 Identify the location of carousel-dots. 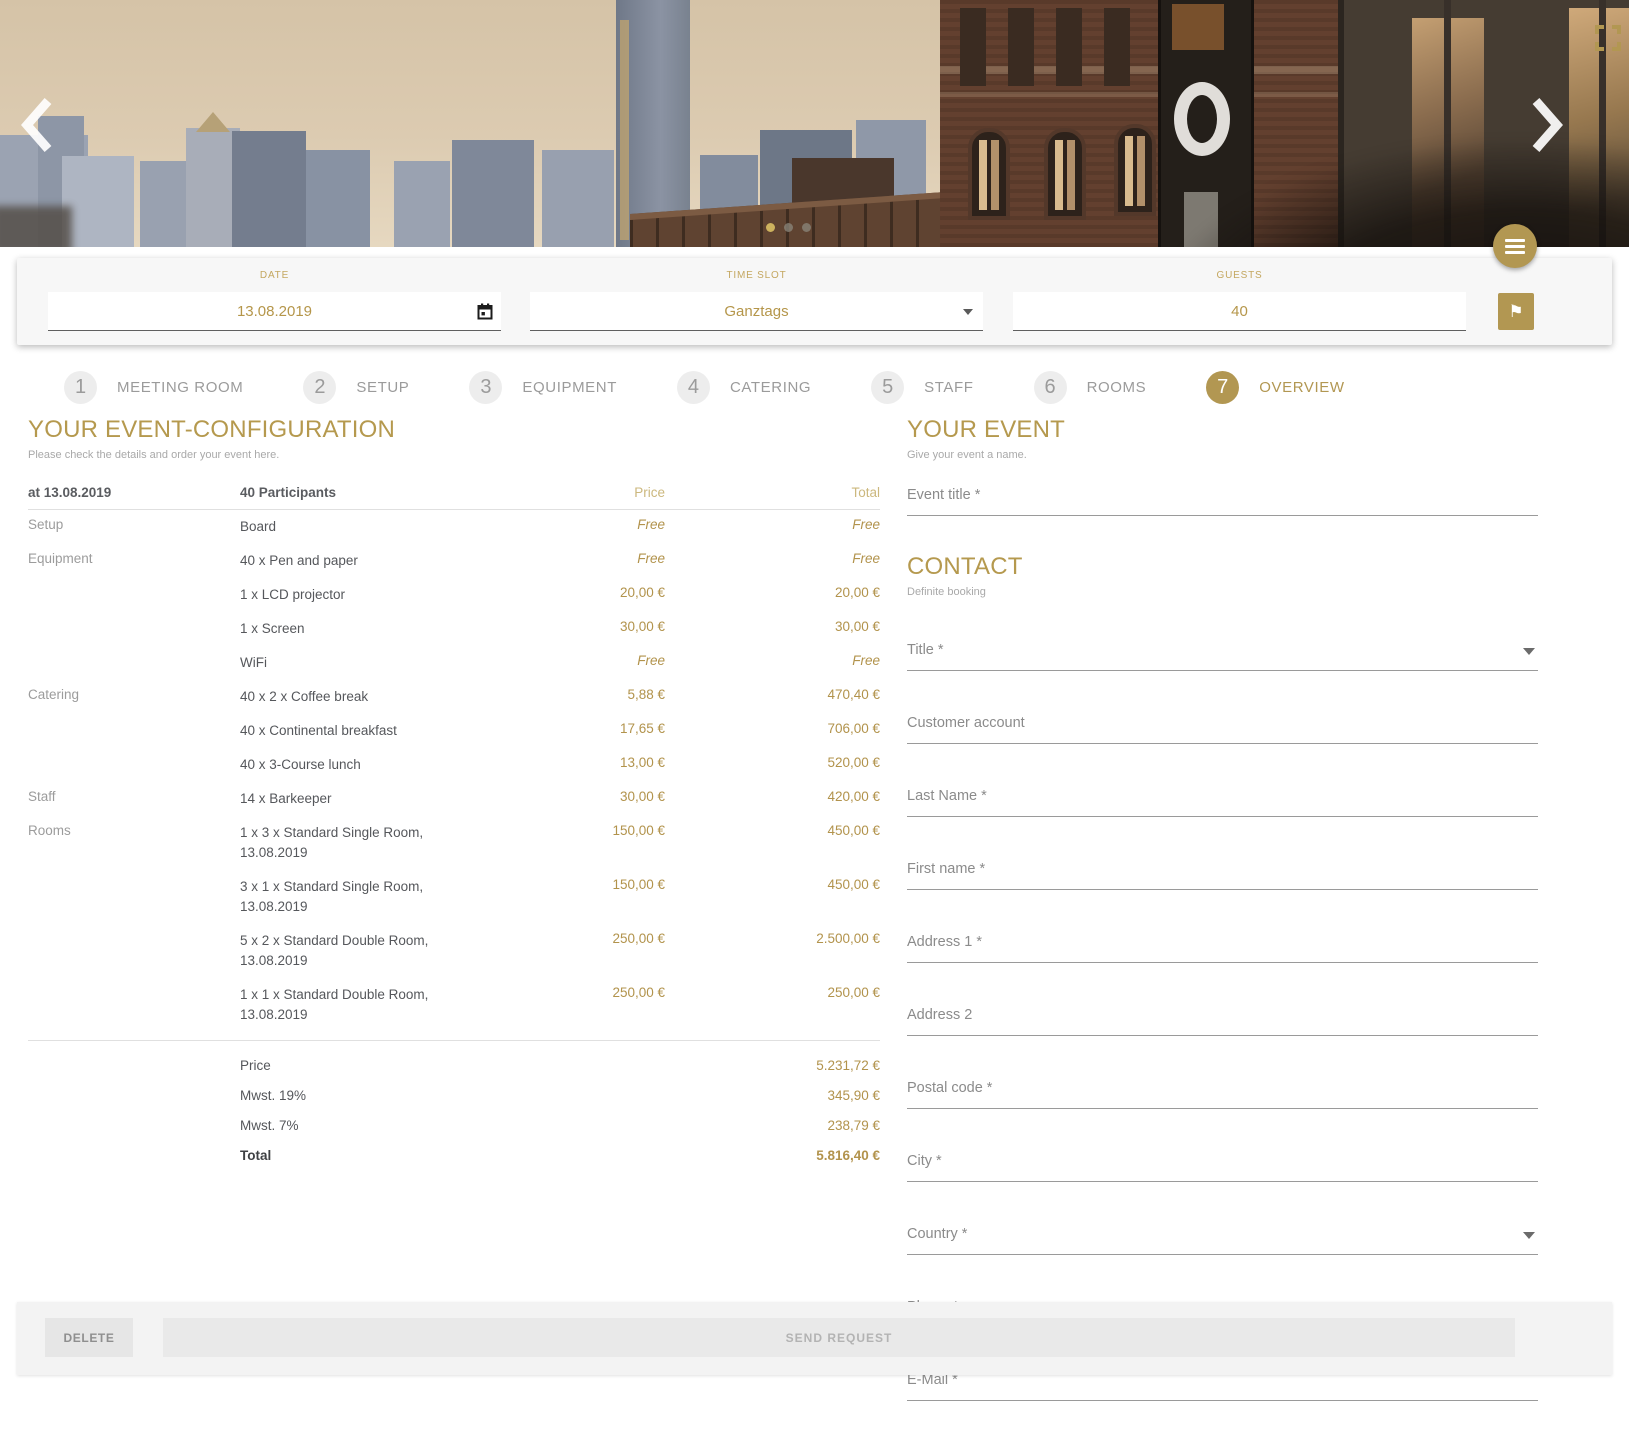
(788, 227).